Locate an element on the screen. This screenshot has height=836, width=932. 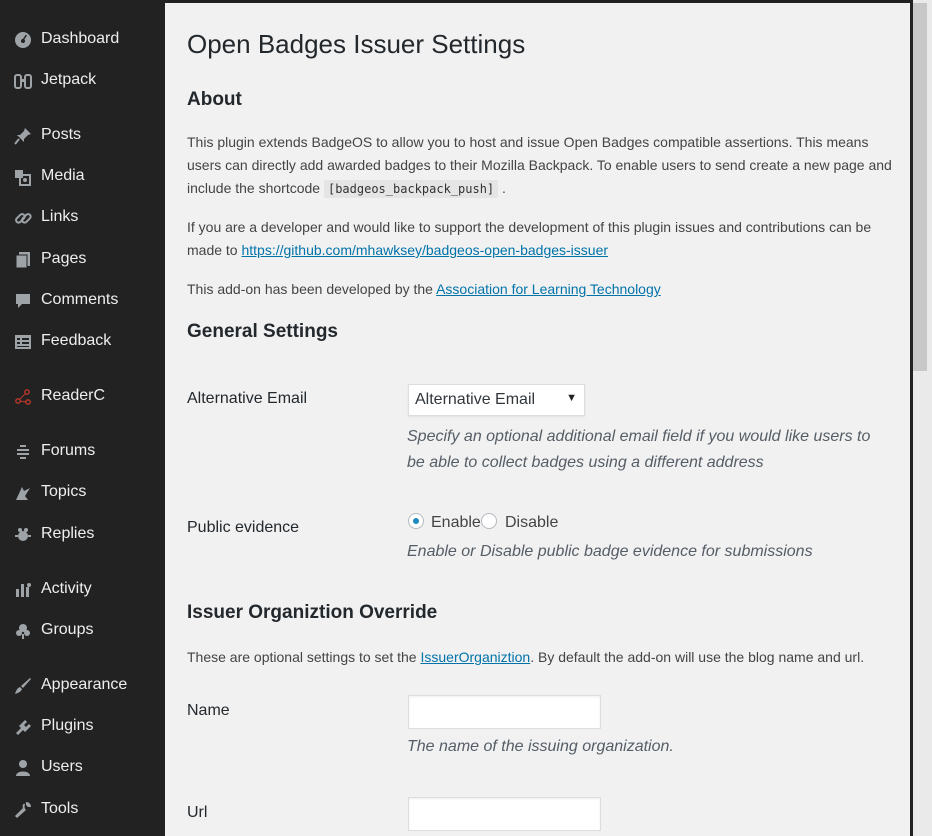
reader-icon is located at coordinates (23, 397).